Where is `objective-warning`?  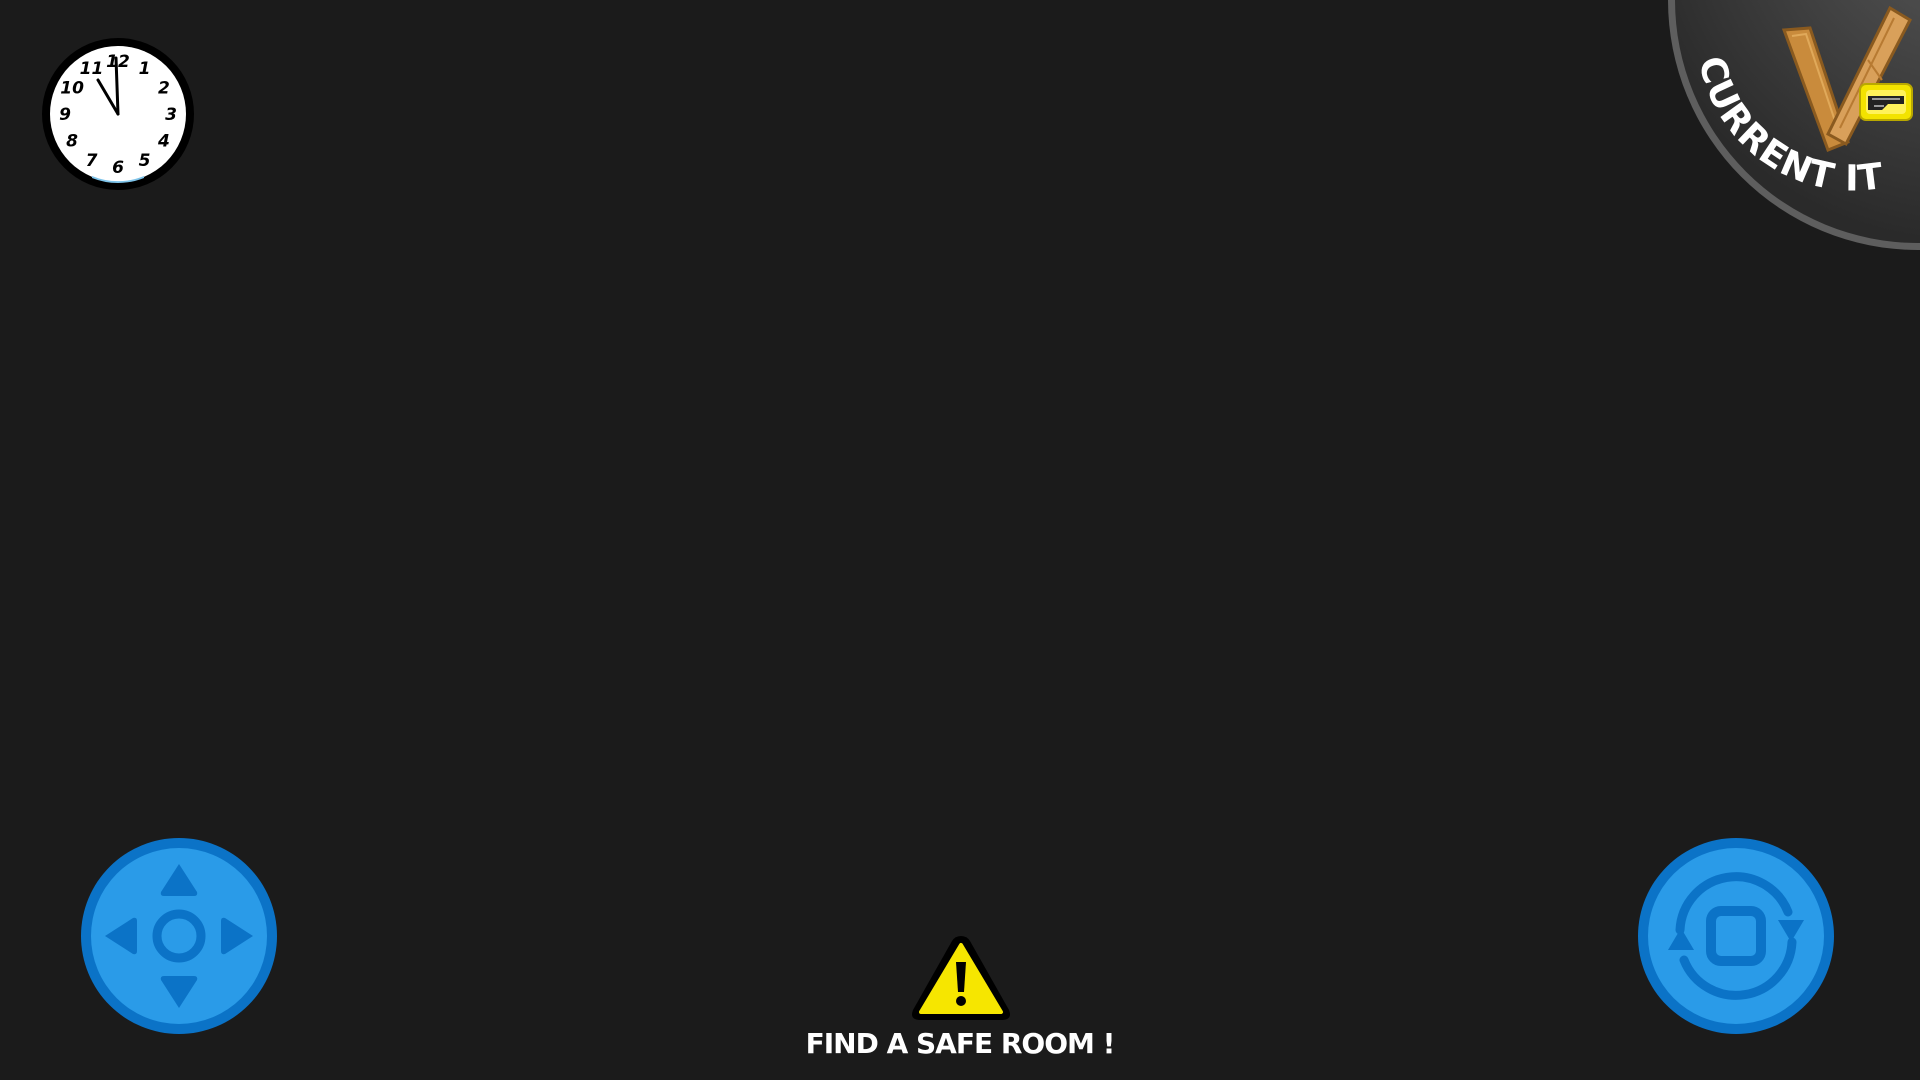 objective-warning is located at coordinates (961, 978).